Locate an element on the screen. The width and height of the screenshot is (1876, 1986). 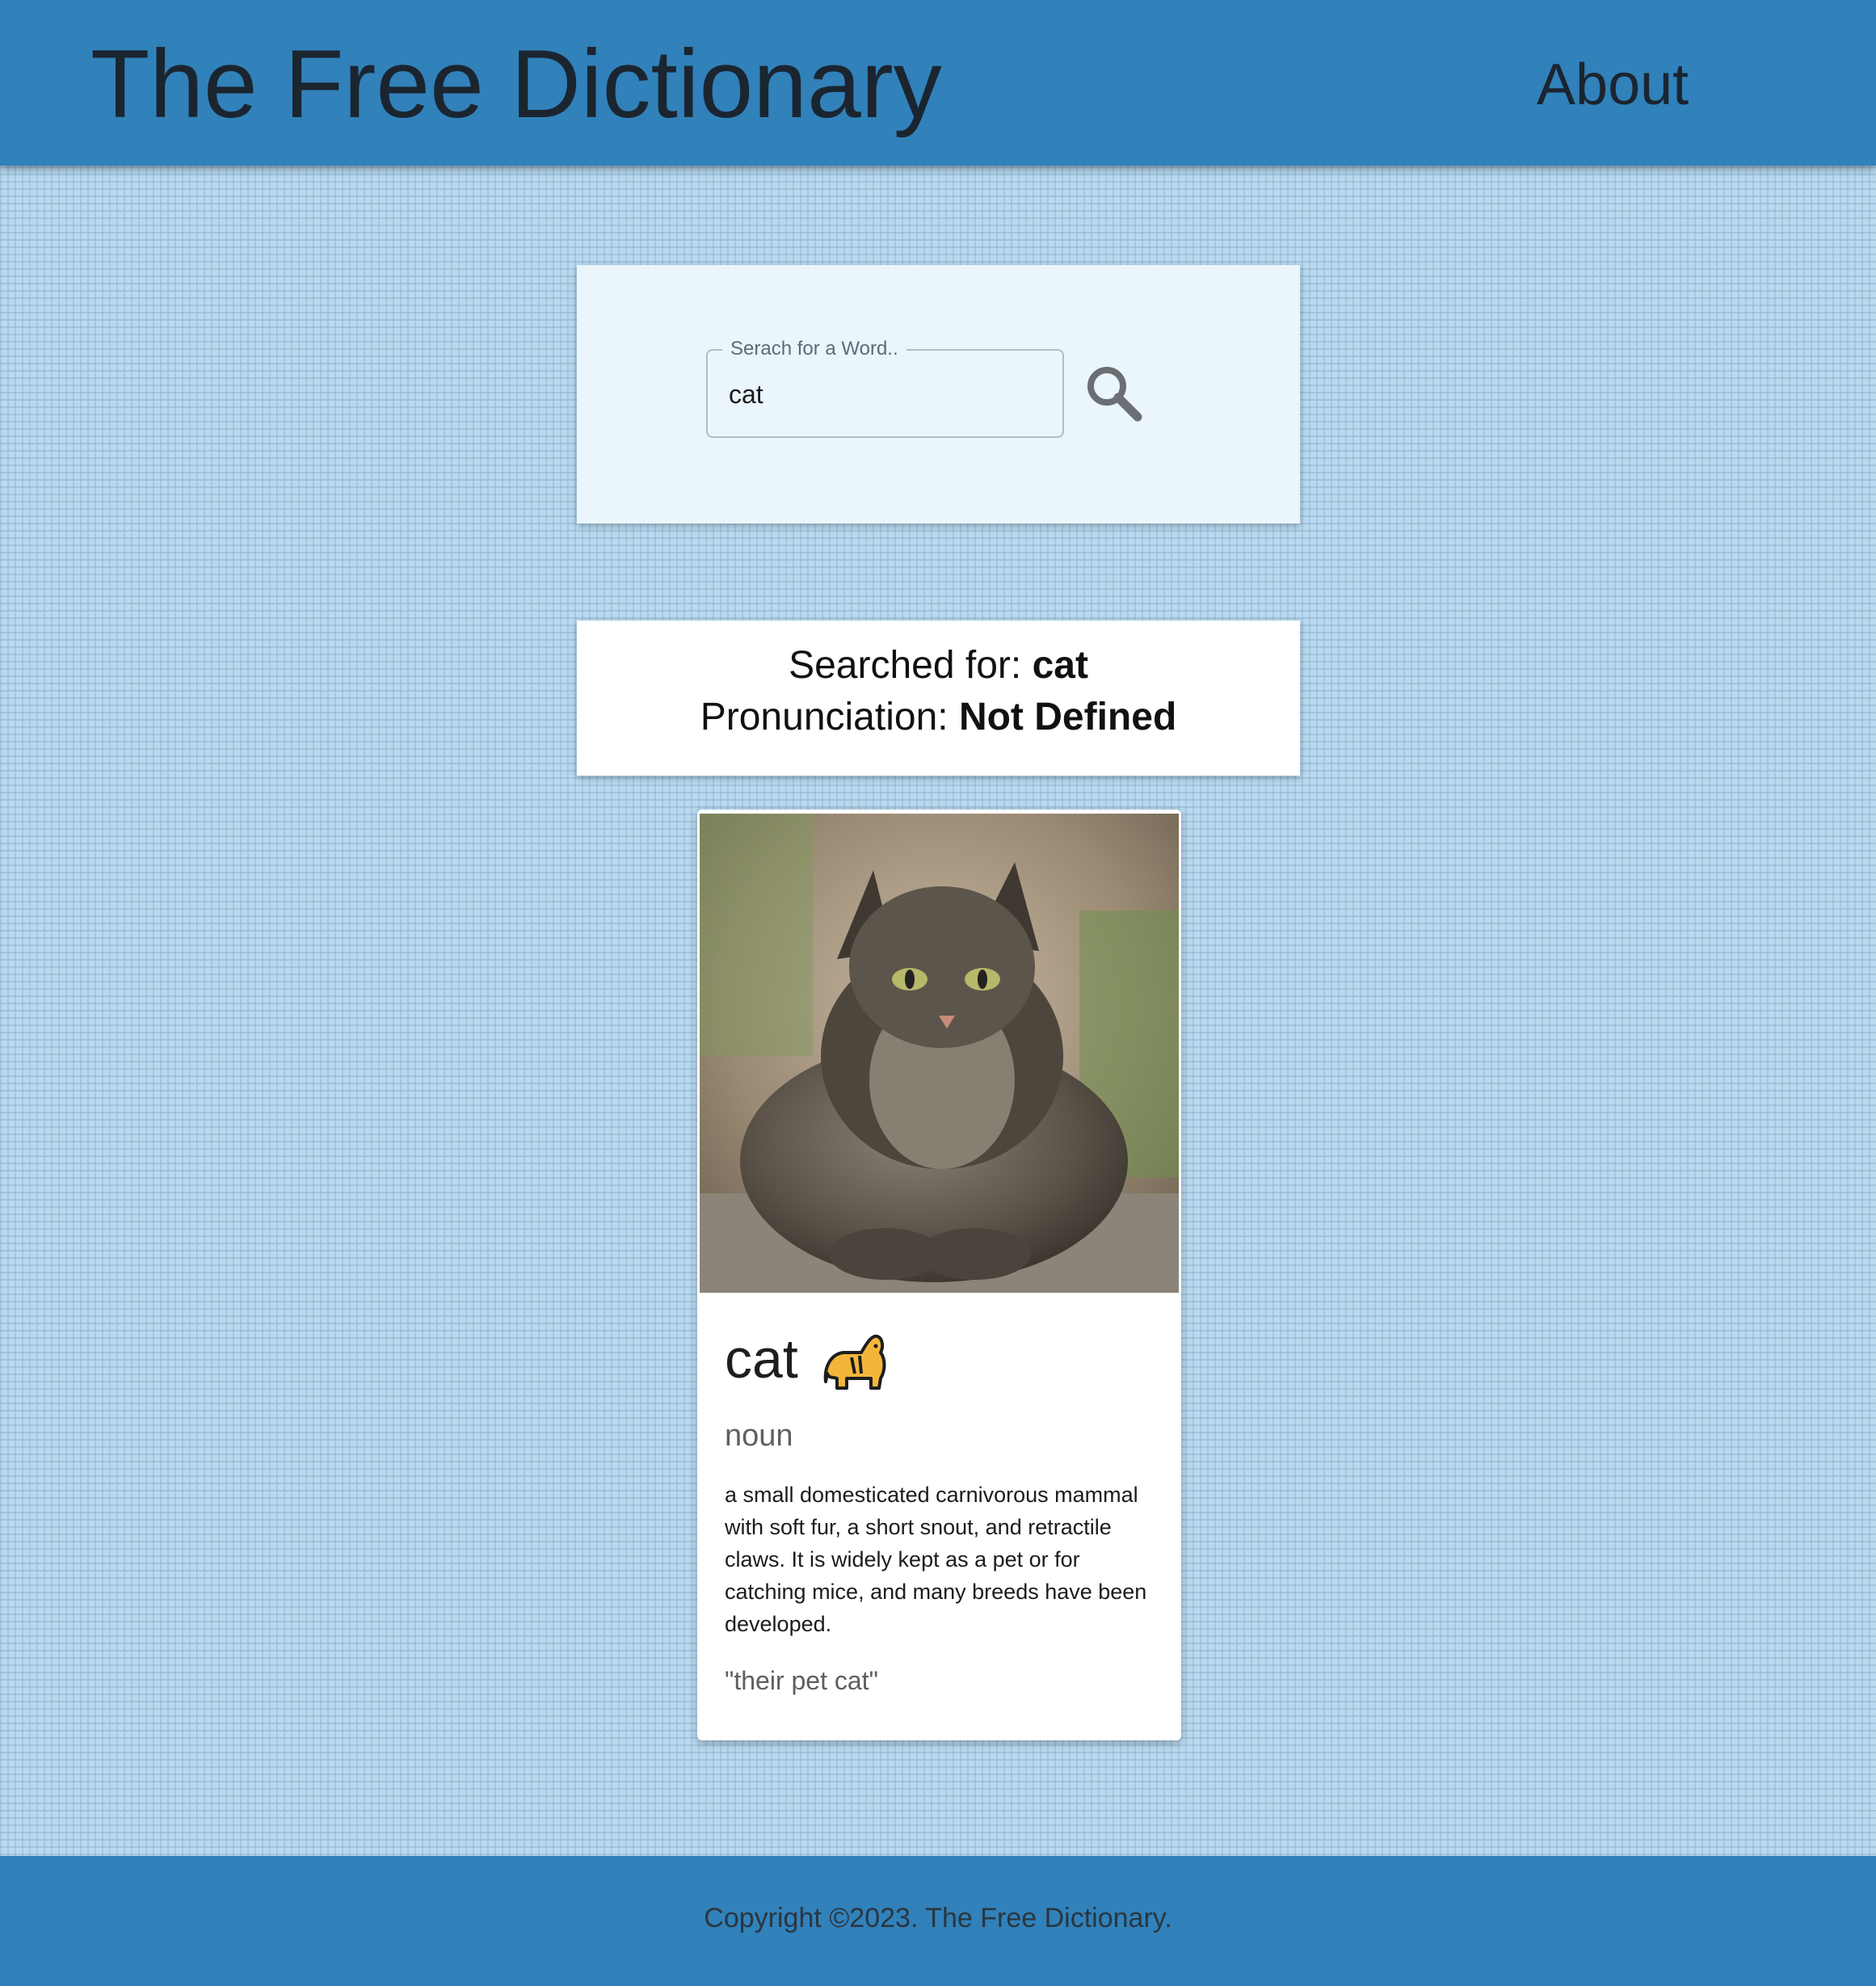
search-field: Serach for a Word.. is located at coordinates (885, 388).